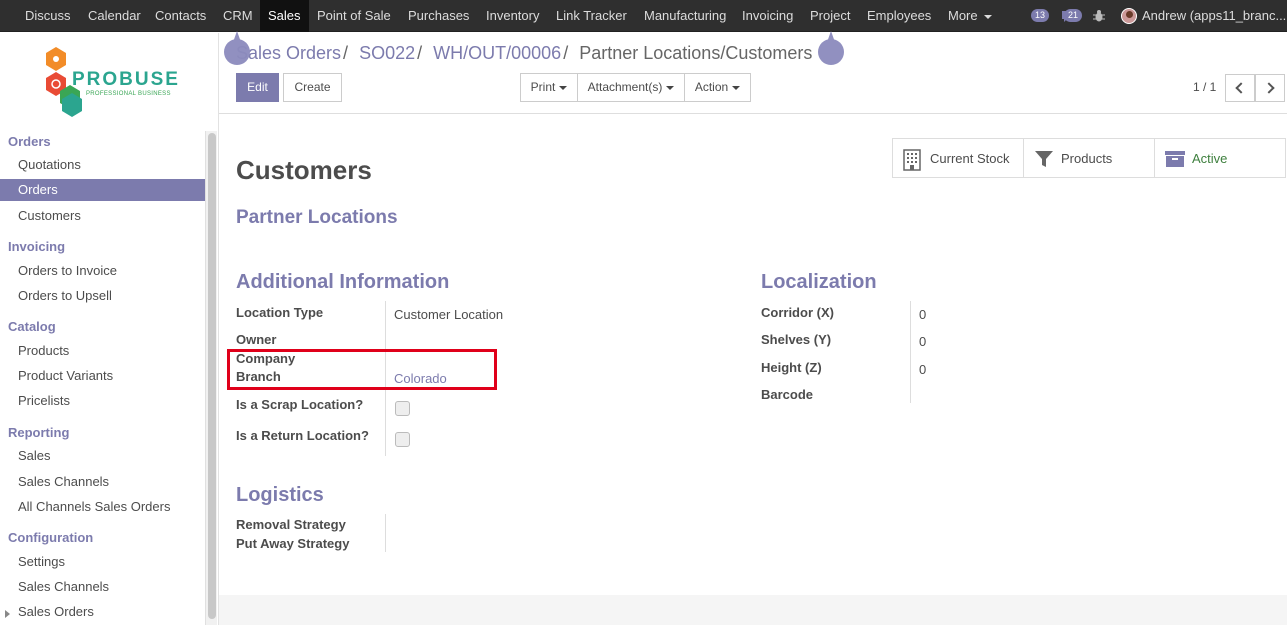  I want to click on app-manufacturing: Manufacturing, so click(685, 16).